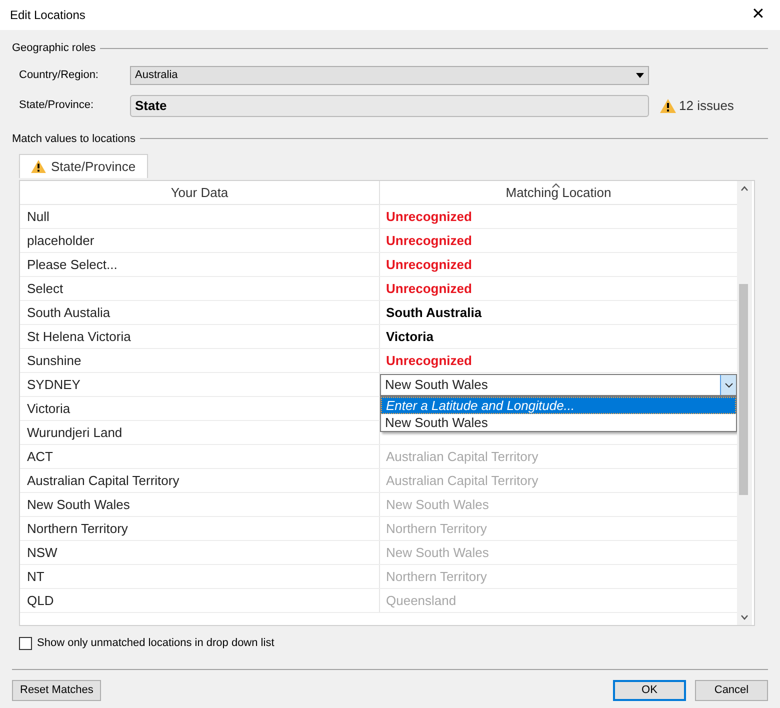 Image resolution: width=780 pixels, height=708 pixels. What do you see at coordinates (53, 385) in the screenshot?
I see `table-cell-text: SYDNEY` at bounding box center [53, 385].